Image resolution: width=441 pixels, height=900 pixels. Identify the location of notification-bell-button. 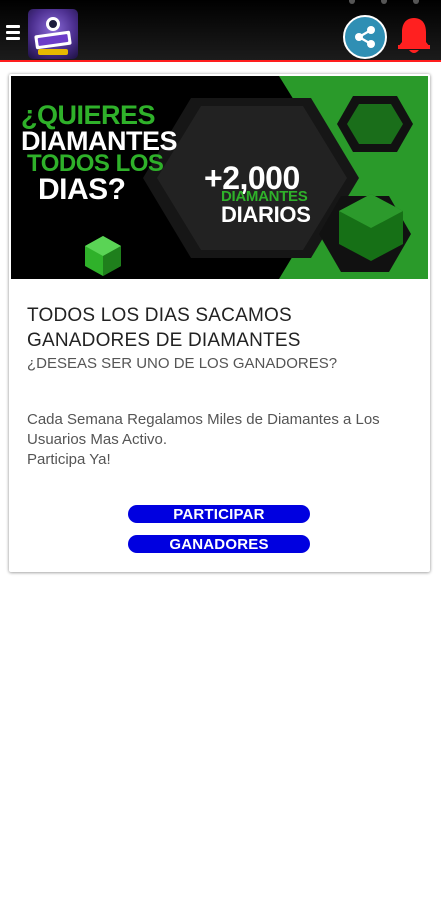
(414, 36).